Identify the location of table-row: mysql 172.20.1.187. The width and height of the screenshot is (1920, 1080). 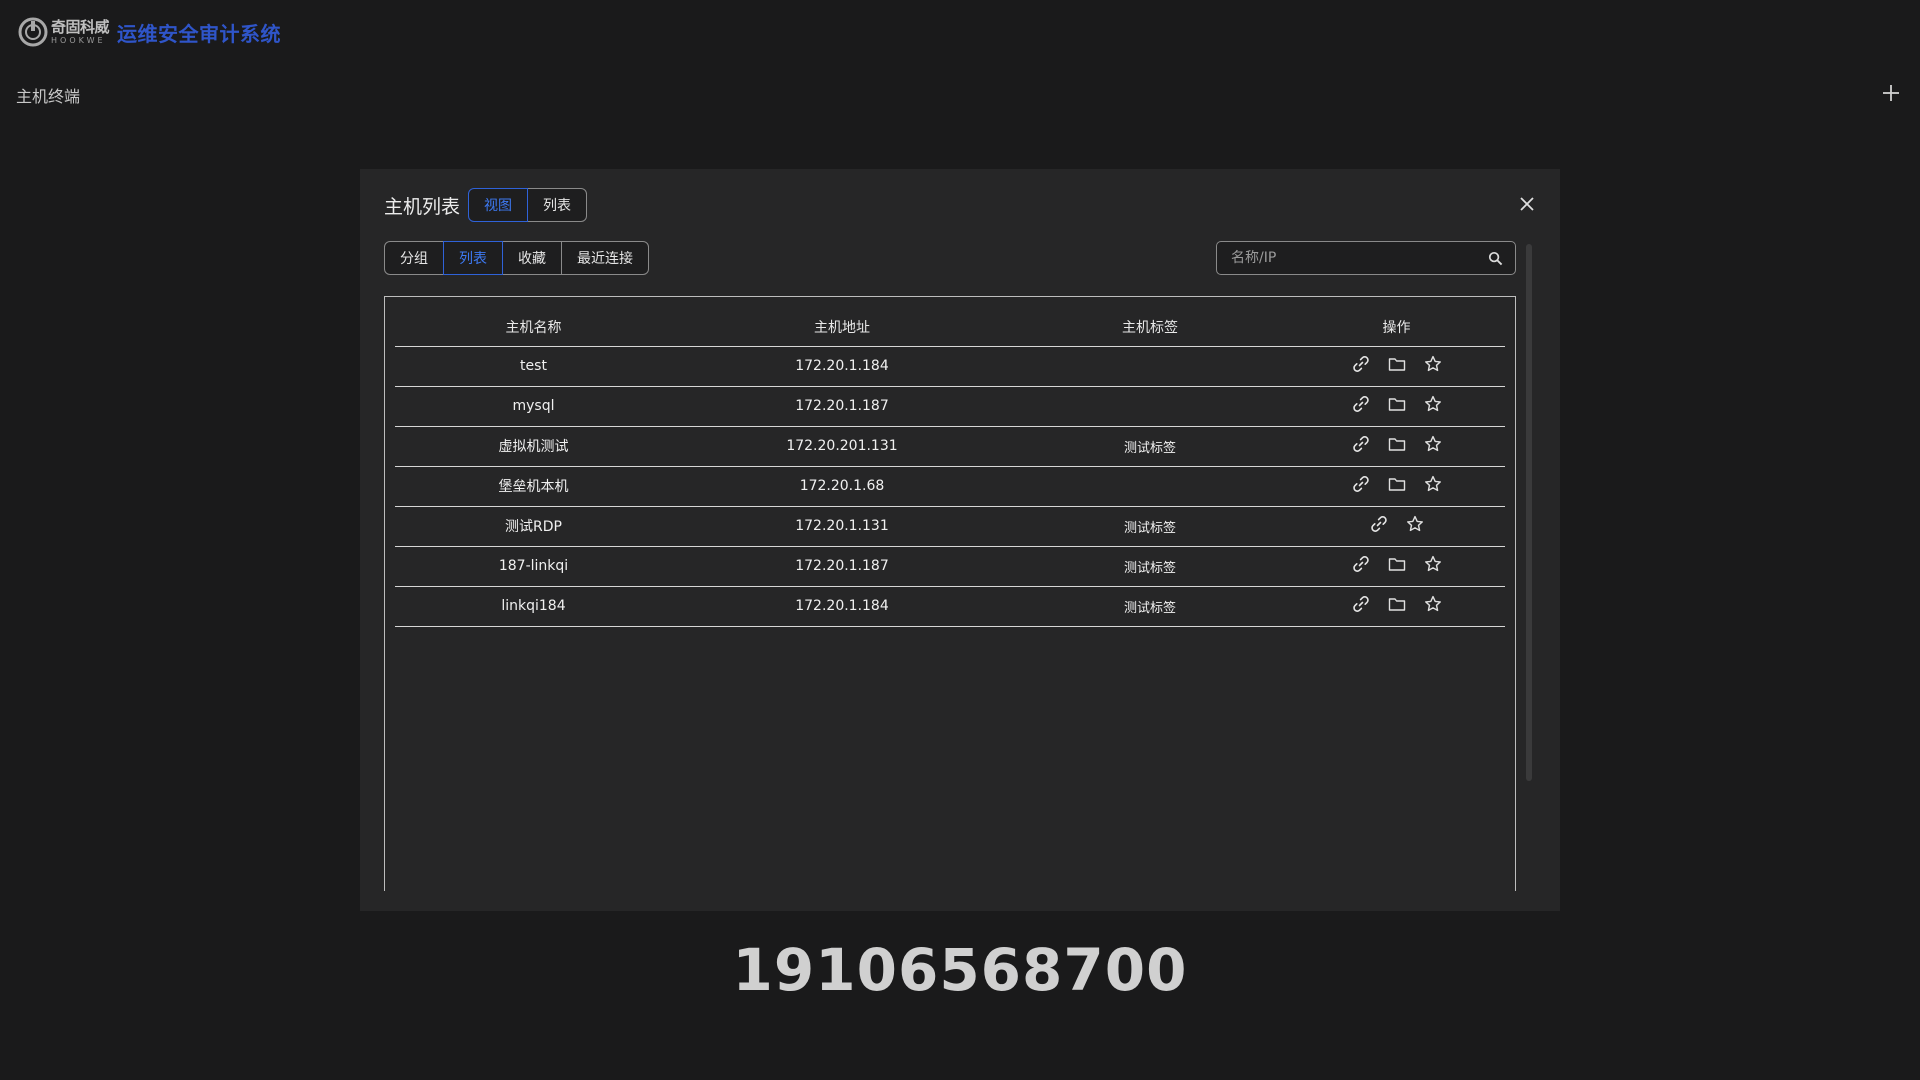
(950, 406).